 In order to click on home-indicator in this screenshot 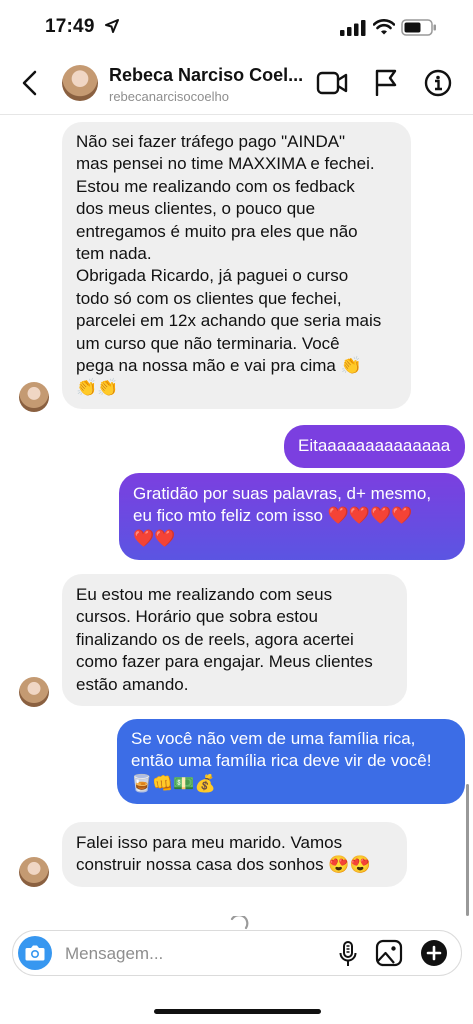, I will do `click(237, 1011)`.